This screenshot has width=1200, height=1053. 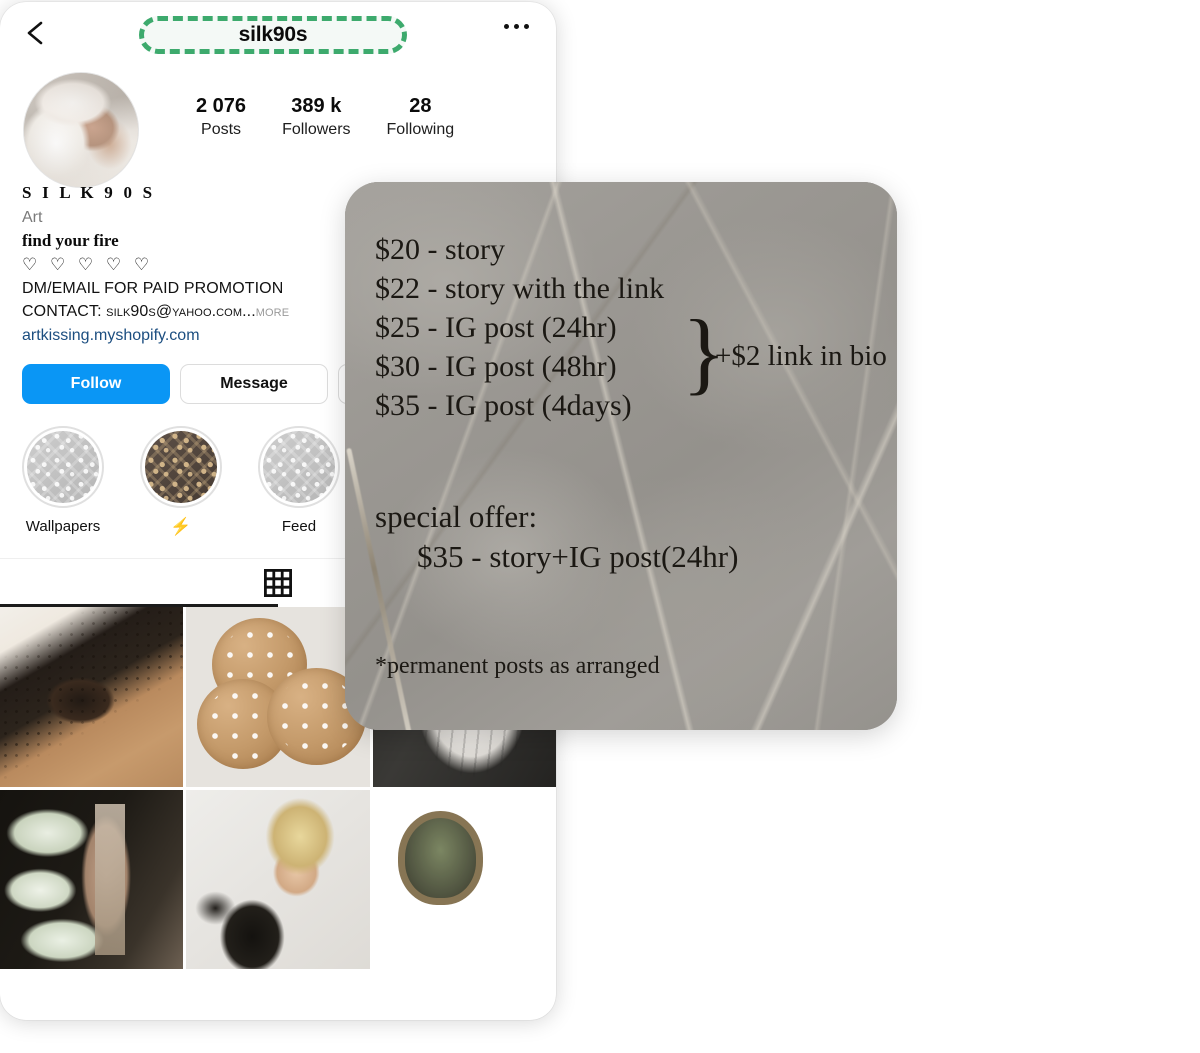 What do you see at coordinates (299, 526) in the screenshot?
I see `highlight-label: Feed` at bounding box center [299, 526].